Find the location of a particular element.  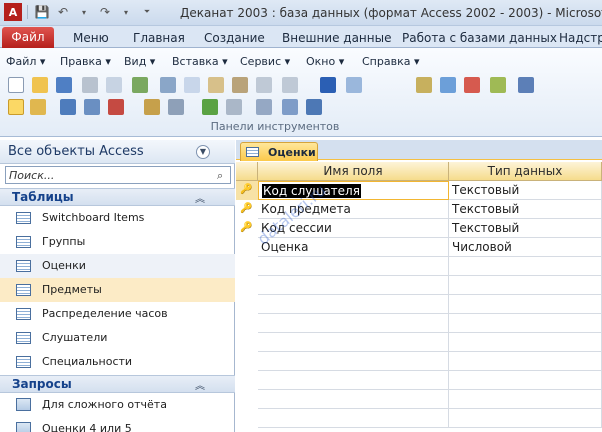

menu-insert: Вставка ▾ is located at coordinates (200, 61).